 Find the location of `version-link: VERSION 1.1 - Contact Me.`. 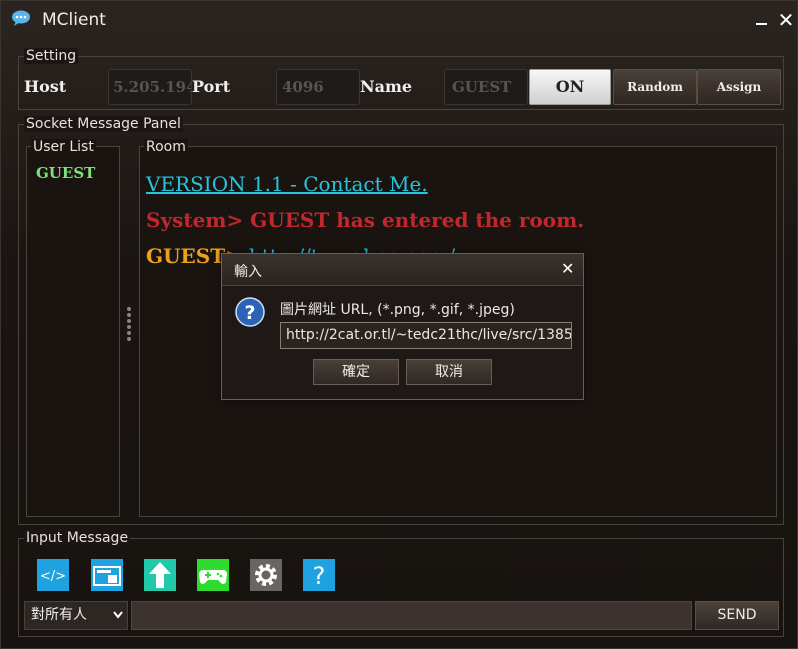

version-link: VERSION 1.1 - Contact Me. is located at coordinates (287, 184).